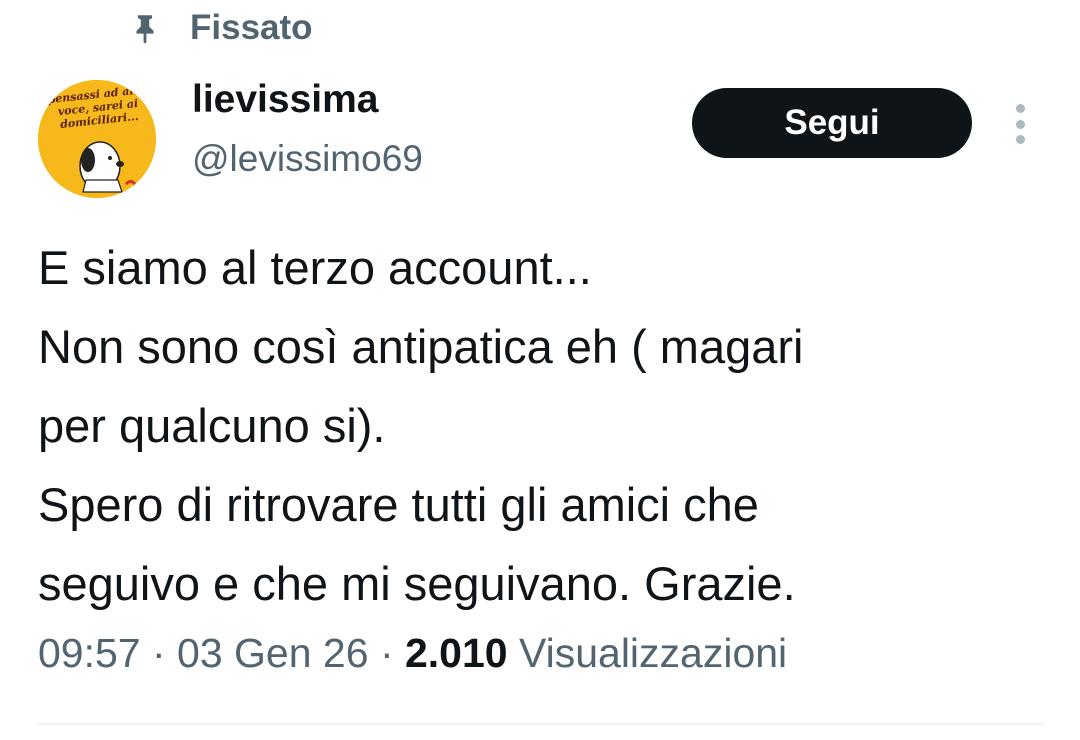  Describe the element at coordinates (417, 583) in the screenshot. I see `tweet-line: seguivo e che mi seguivano. Grazie.` at that location.